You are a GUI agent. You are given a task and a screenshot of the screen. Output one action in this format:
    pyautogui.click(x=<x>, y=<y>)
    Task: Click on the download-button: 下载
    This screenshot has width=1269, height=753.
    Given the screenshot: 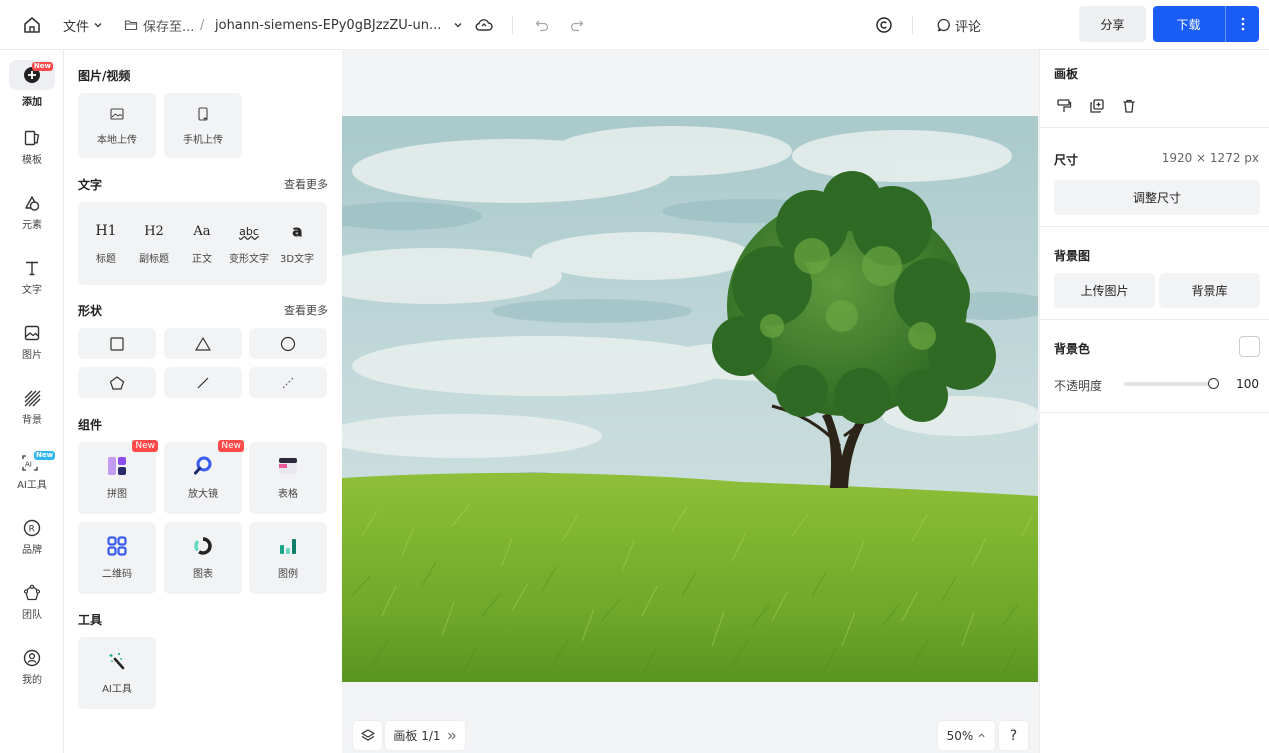 What is the action you would take?
    pyautogui.click(x=1206, y=24)
    